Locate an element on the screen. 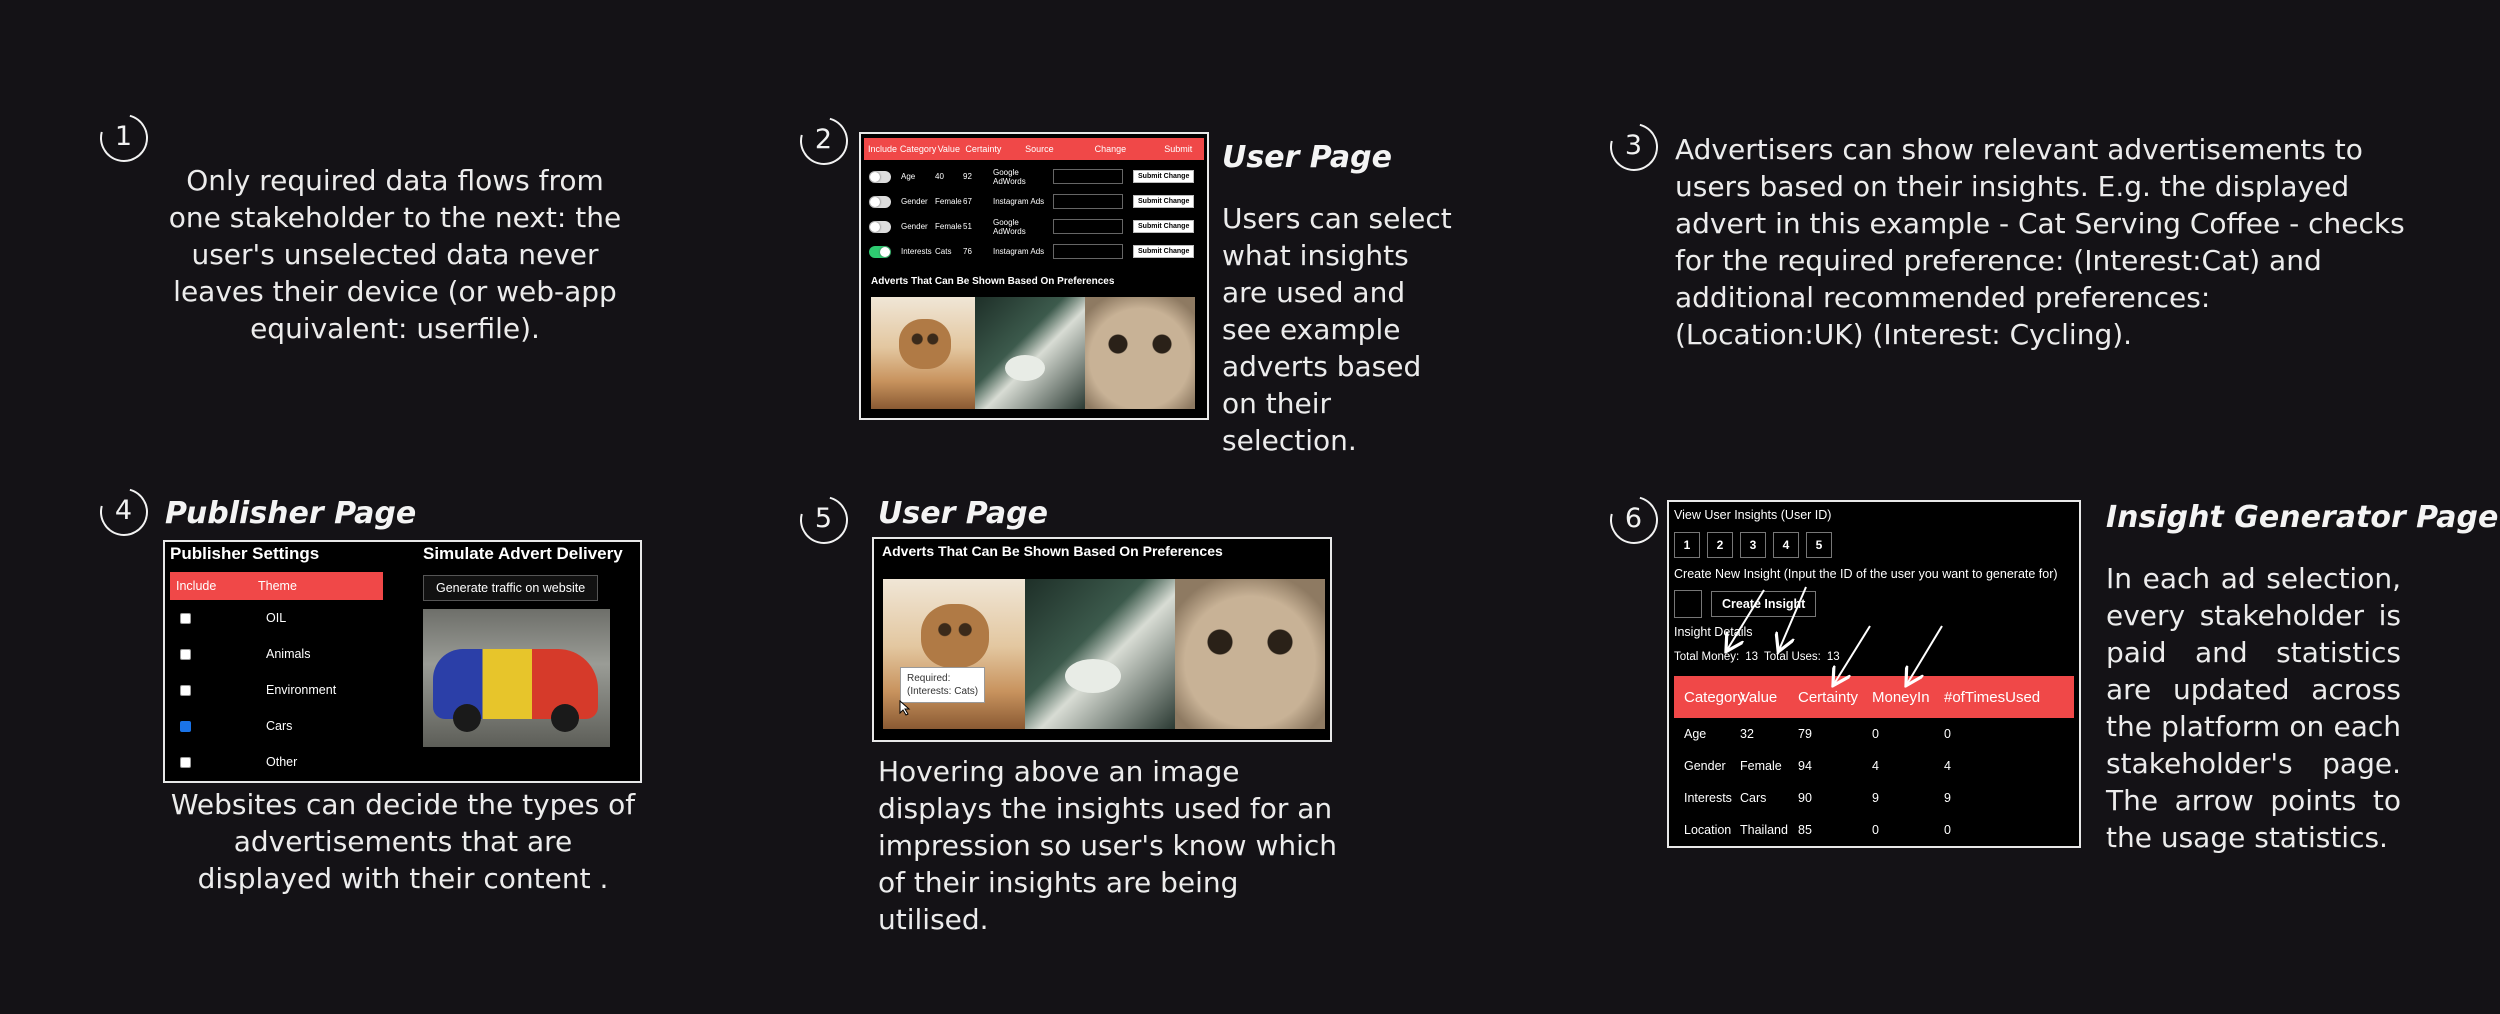 This screenshot has height=1014, width=2500. theme-row: OIL is located at coordinates (276, 618).